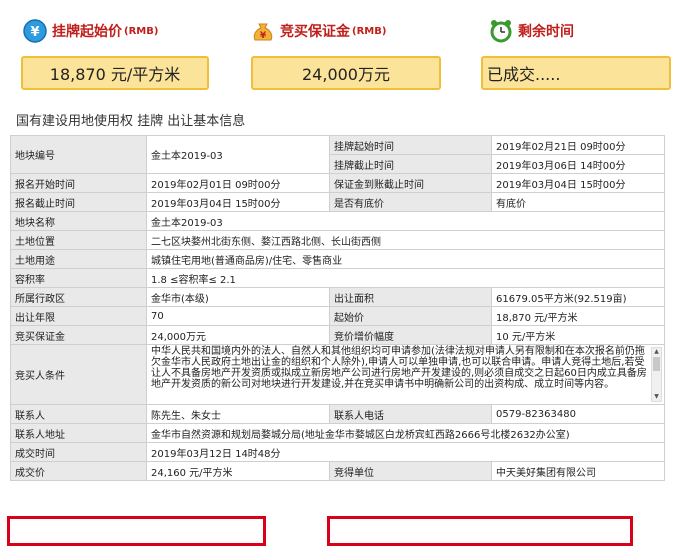 This screenshot has width=700, height=549. Describe the element at coordinates (410, 145) in the screenshot. I see `listing-start-label: 挂牌起始时间` at that location.